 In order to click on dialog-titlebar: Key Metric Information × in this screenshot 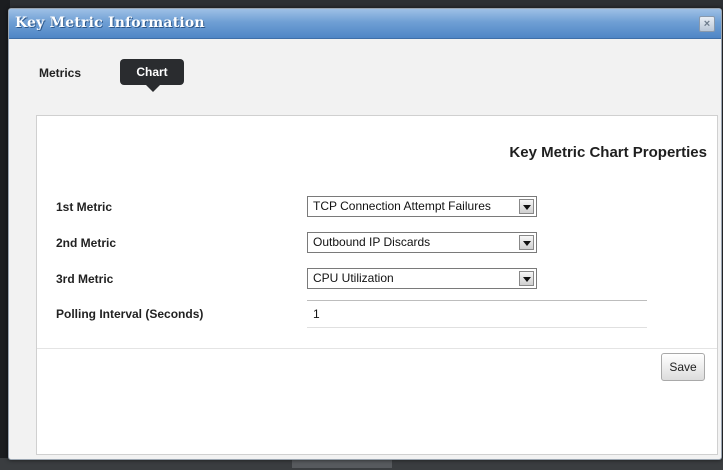, I will do `click(365, 24)`.